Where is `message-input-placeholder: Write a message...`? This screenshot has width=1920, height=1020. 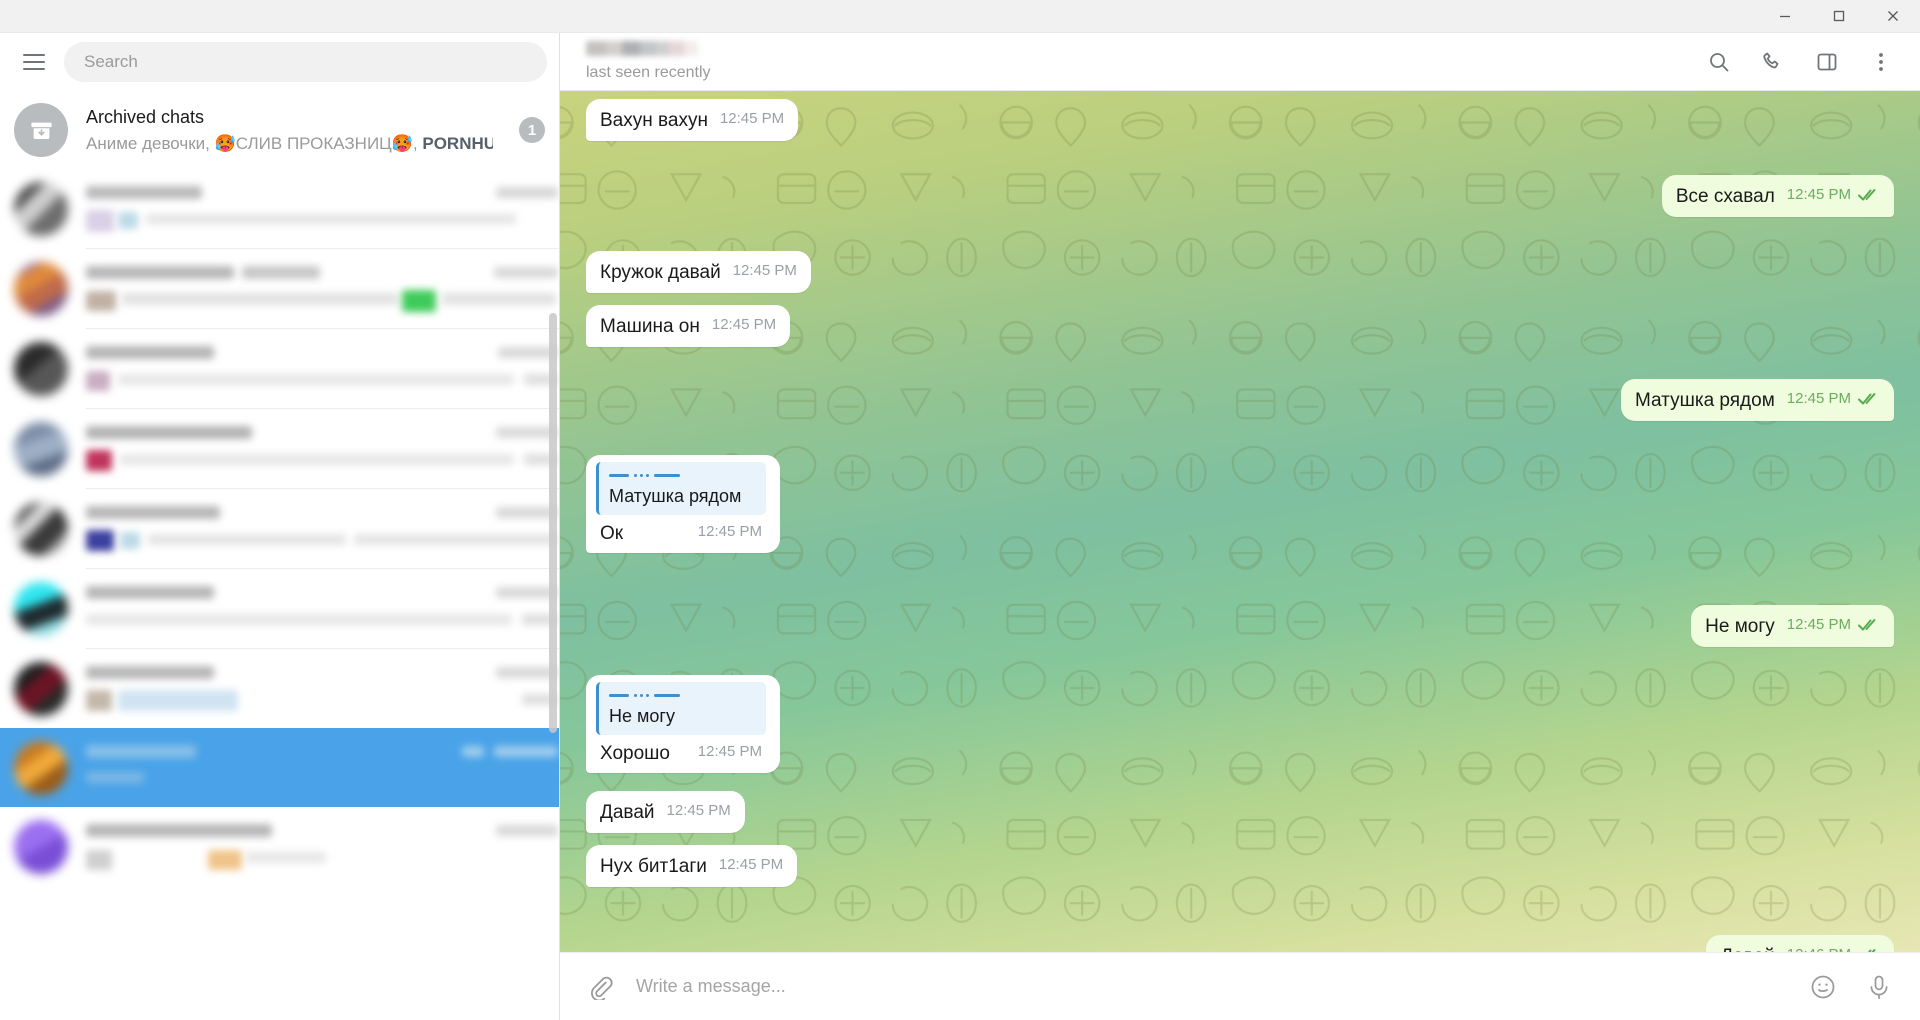 message-input-placeholder: Write a message... is located at coordinates (711, 986).